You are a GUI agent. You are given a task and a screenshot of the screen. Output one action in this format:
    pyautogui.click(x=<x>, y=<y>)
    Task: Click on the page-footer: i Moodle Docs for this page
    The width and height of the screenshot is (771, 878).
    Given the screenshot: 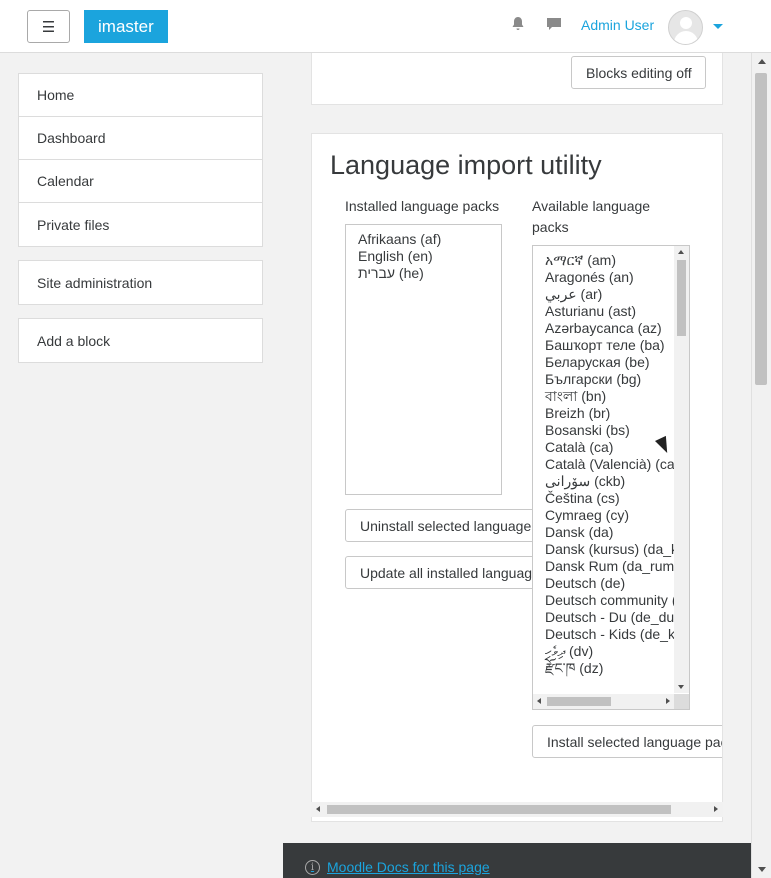 What is the action you would take?
    pyautogui.click(x=517, y=860)
    